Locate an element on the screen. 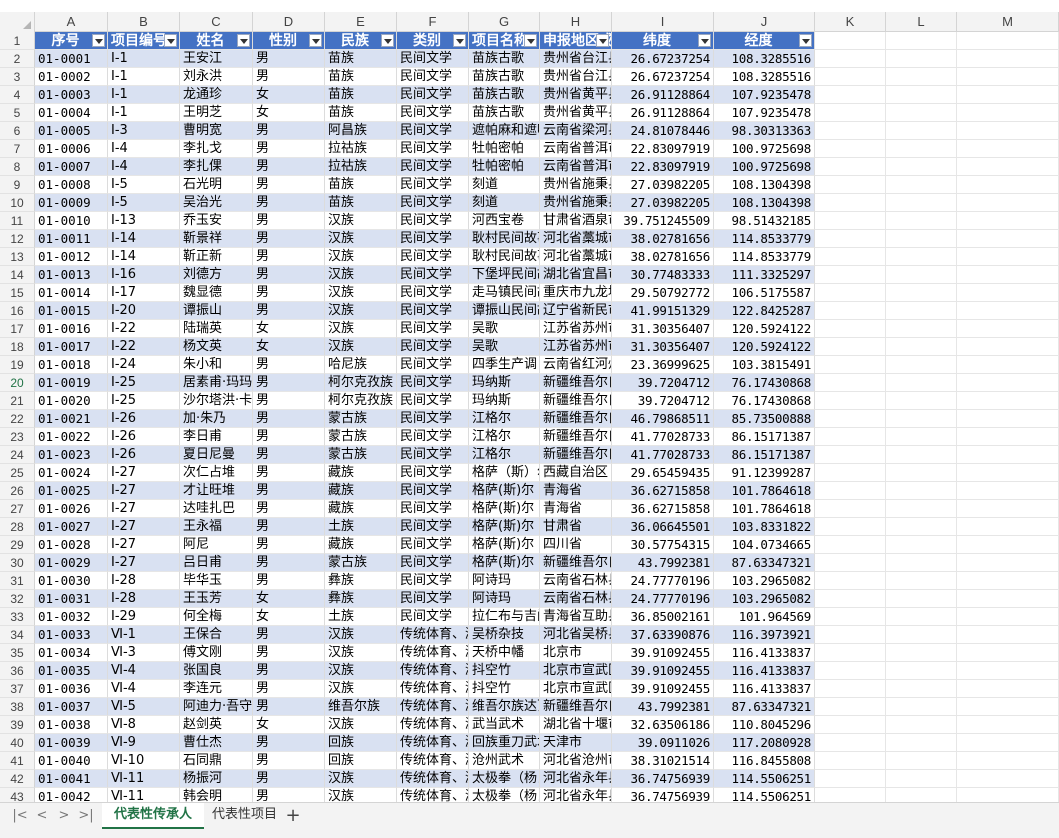  table-cell: Ⅰ-27 is located at coordinates (144, 563).